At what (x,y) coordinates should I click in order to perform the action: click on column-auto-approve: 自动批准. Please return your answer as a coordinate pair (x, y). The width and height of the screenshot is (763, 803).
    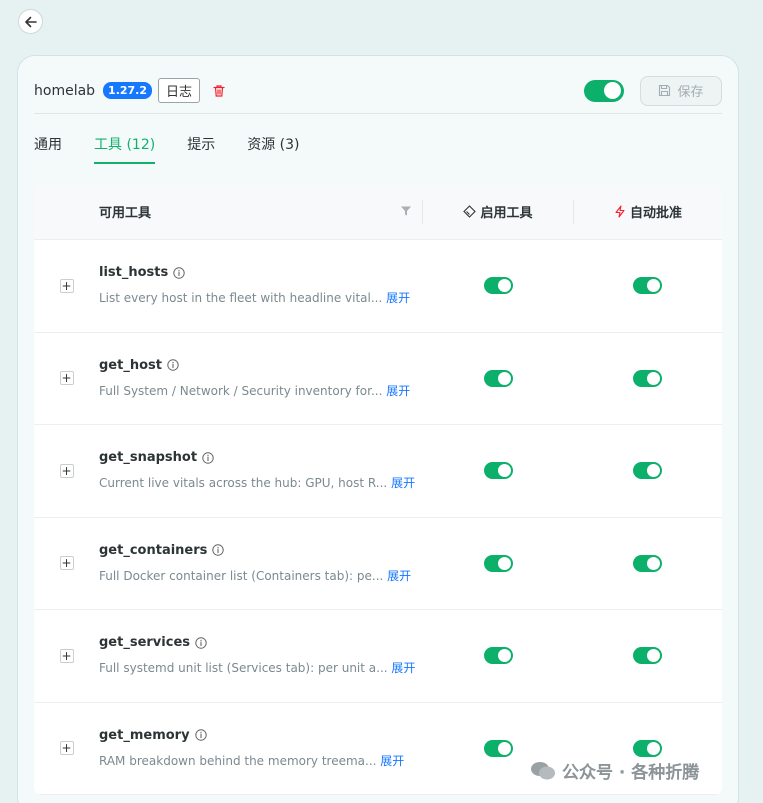
    Looking at the image, I should click on (648, 211).